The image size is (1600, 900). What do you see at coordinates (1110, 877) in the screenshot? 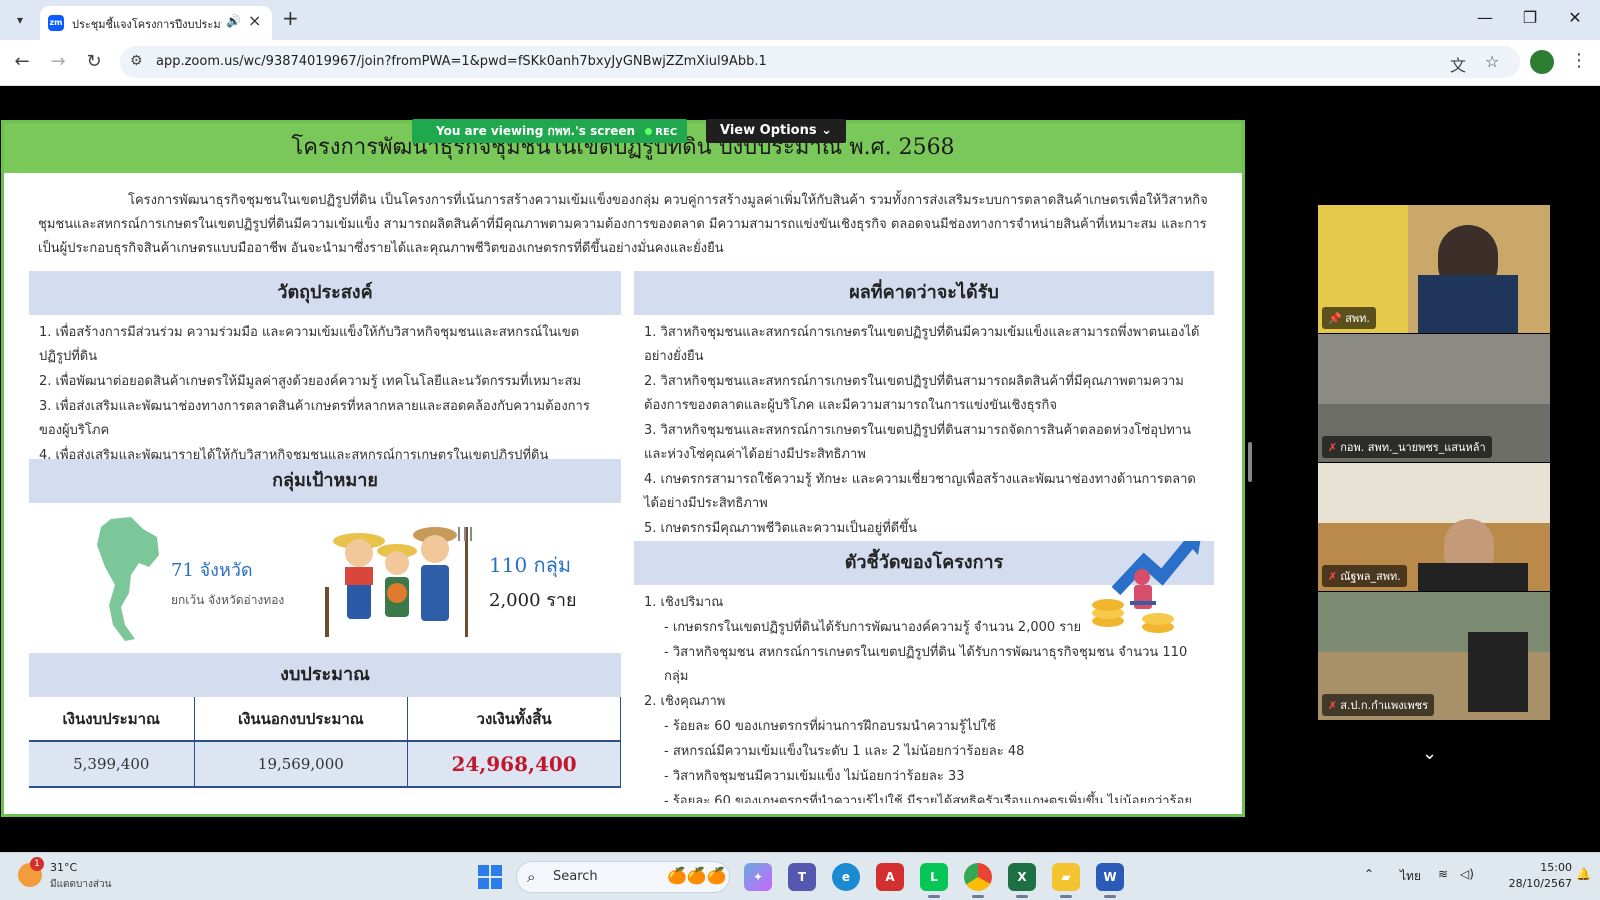
I see `word-icon: W` at bounding box center [1110, 877].